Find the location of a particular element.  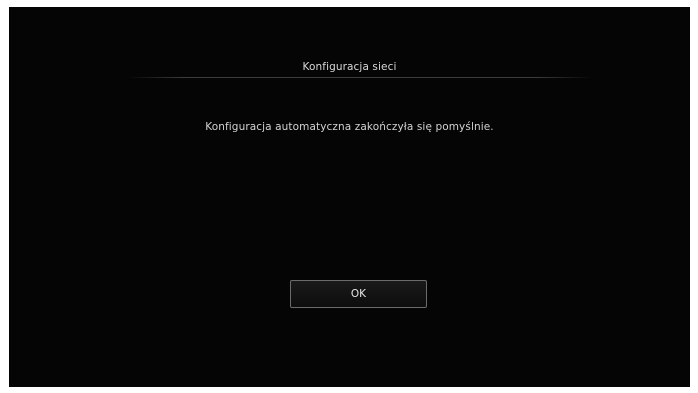

title-divider is located at coordinates (360, 77).